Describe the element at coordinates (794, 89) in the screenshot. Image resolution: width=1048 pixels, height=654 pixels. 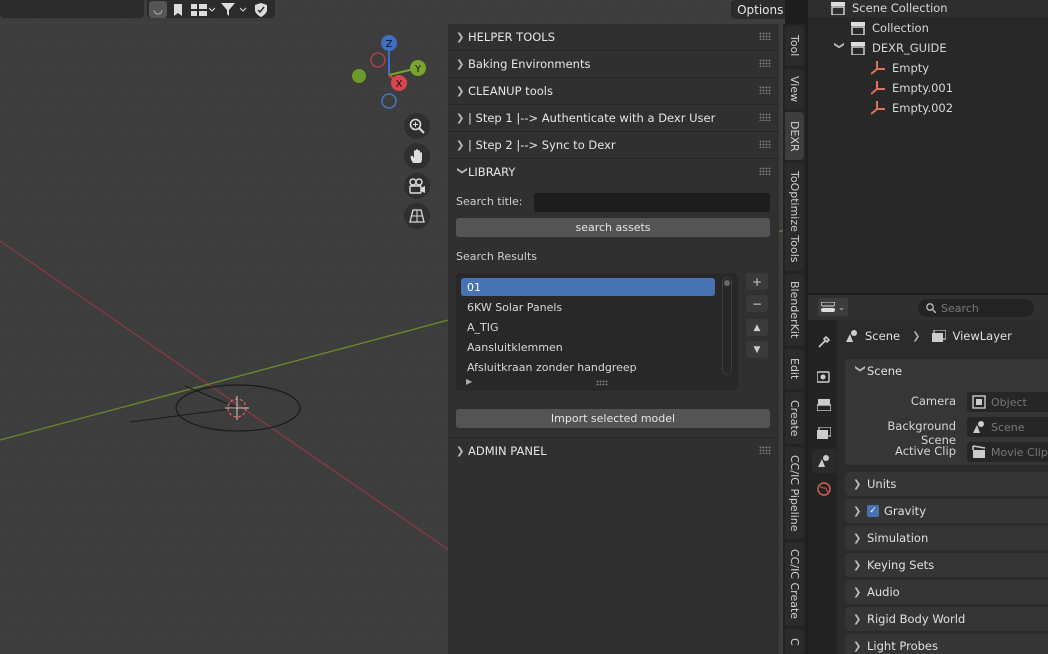
I see `tab-view: View` at that location.